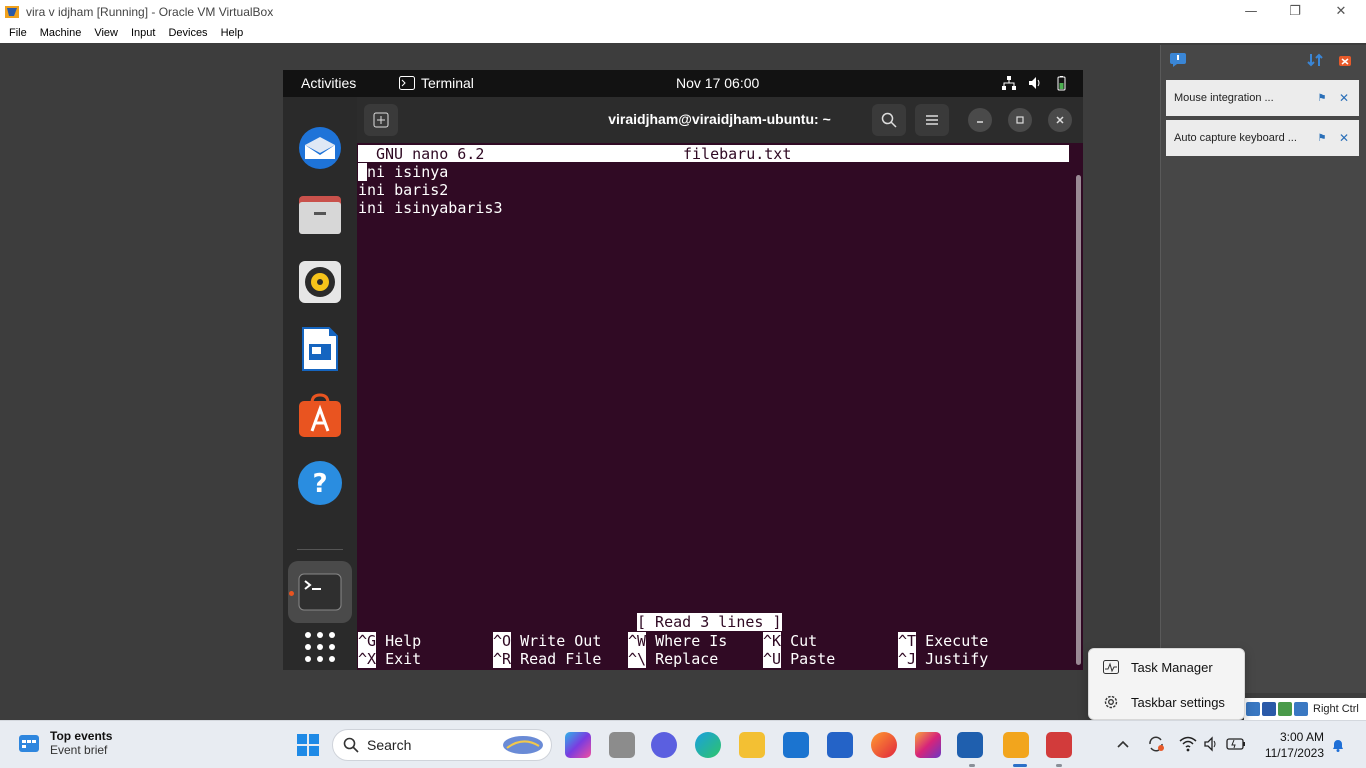 This screenshot has width=1366, height=768. Describe the element at coordinates (1295, 11) in the screenshot. I see `restore-button: ❐` at that location.